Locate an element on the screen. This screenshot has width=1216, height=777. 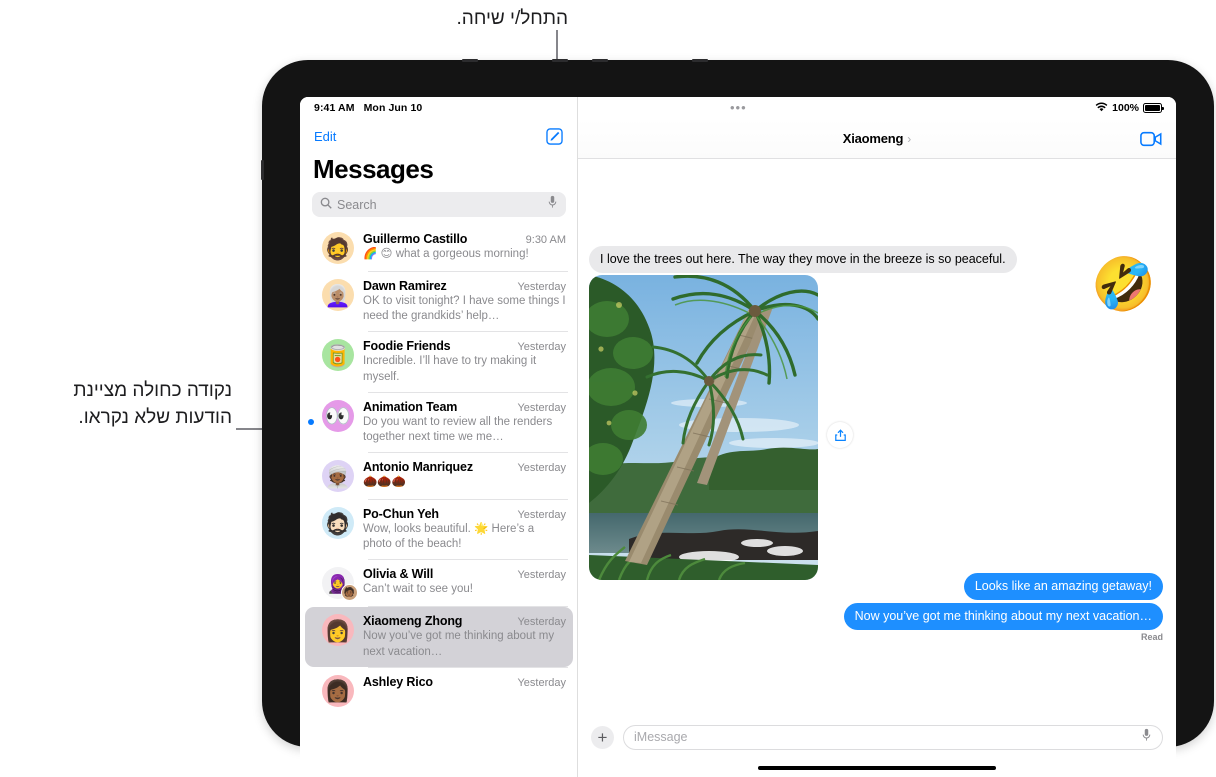
battery-icon is located at coordinates (1153, 108).